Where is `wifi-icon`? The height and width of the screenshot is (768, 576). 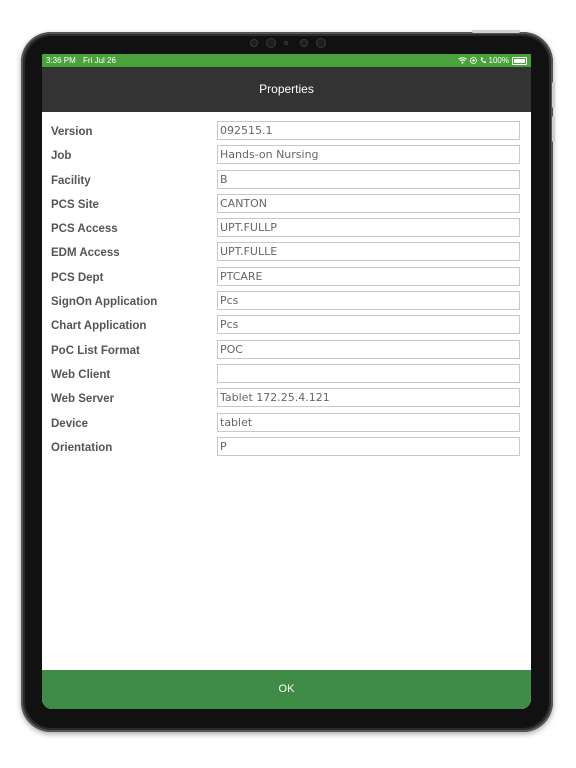 wifi-icon is located at coordinates (462, 60).